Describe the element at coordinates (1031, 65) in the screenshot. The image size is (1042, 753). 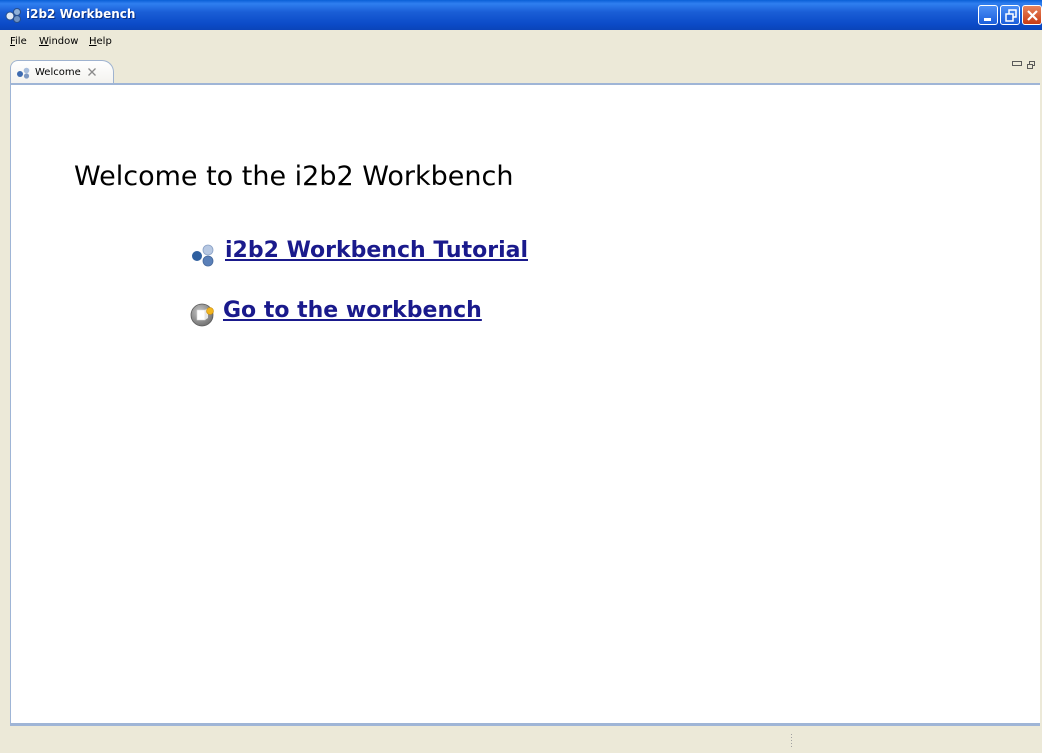
I see `view-restore-icon` at that location.